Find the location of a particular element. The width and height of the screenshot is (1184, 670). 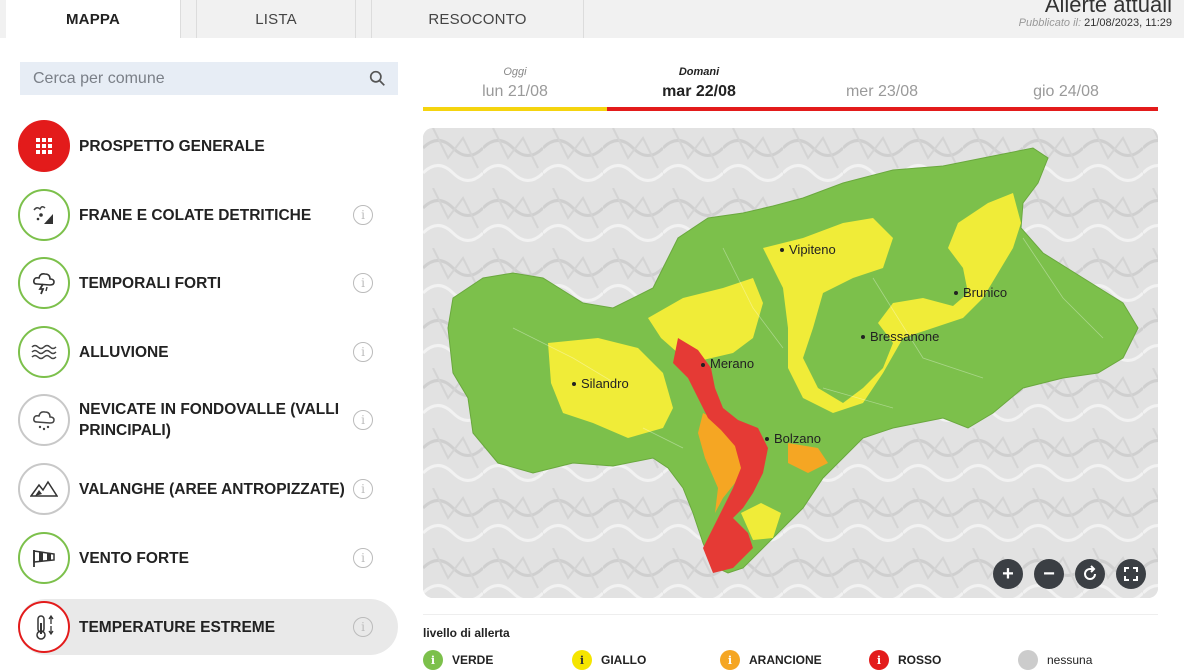

avalanche-icon is located at coordinates (44, 489).